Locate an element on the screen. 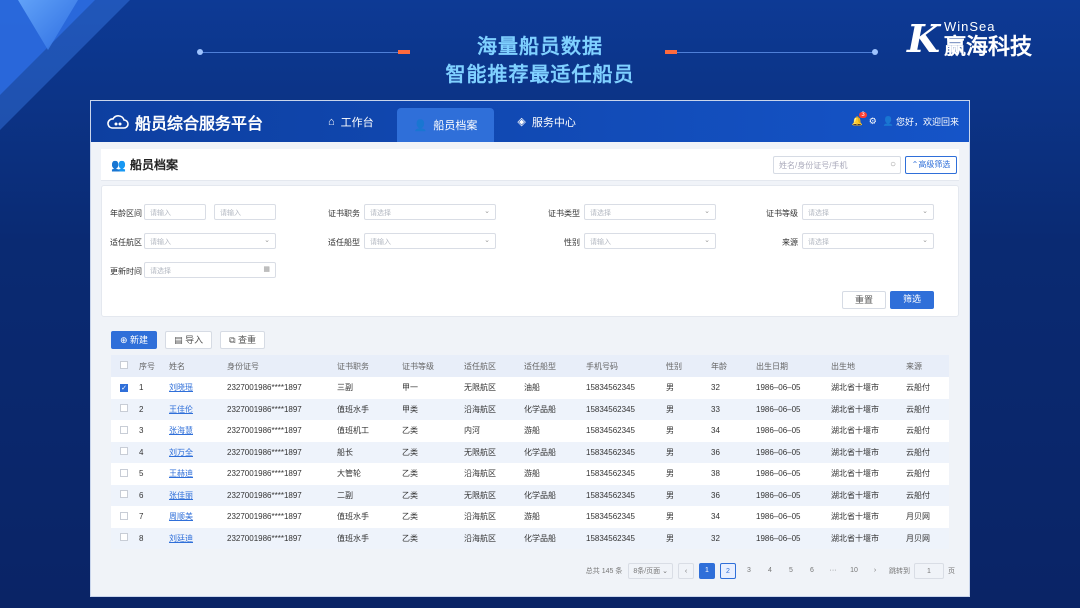 This screenshot has height=608, width=1080. pagination: 总共 145 条 8条/页面 ⌄ ‹ 1 2 3 4 5 6 ··· 10 › 跳转到 1 页 is located at coordinates (770, 571).